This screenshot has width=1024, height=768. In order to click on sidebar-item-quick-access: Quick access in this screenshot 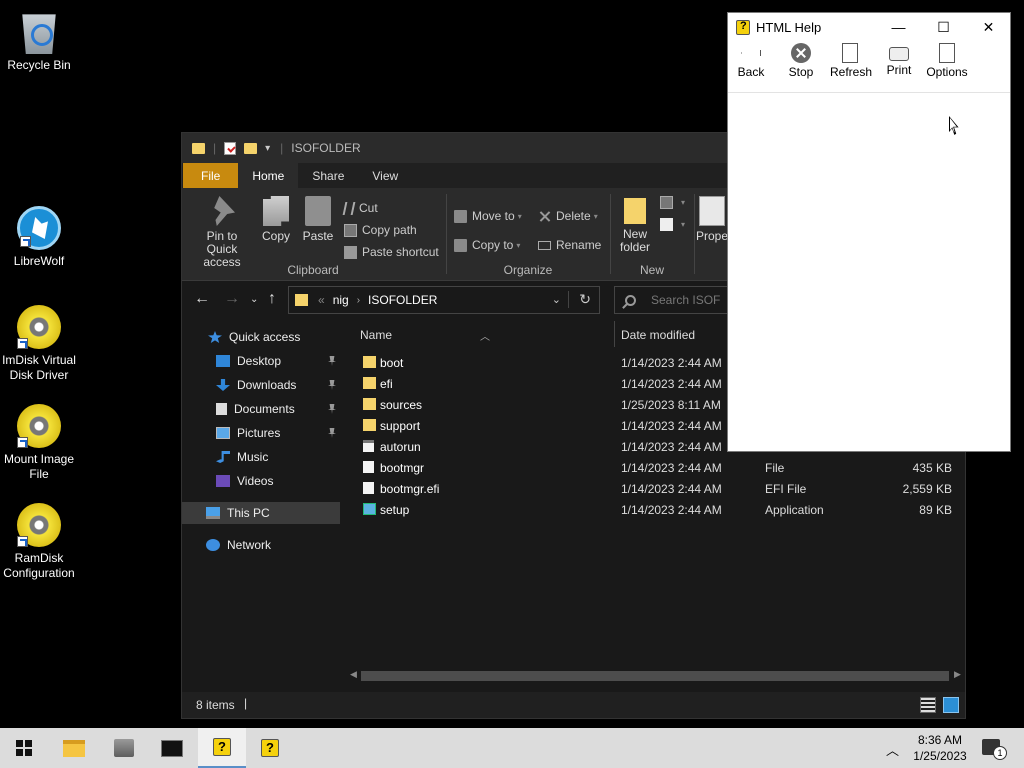, I will do `click(261, 337)`.